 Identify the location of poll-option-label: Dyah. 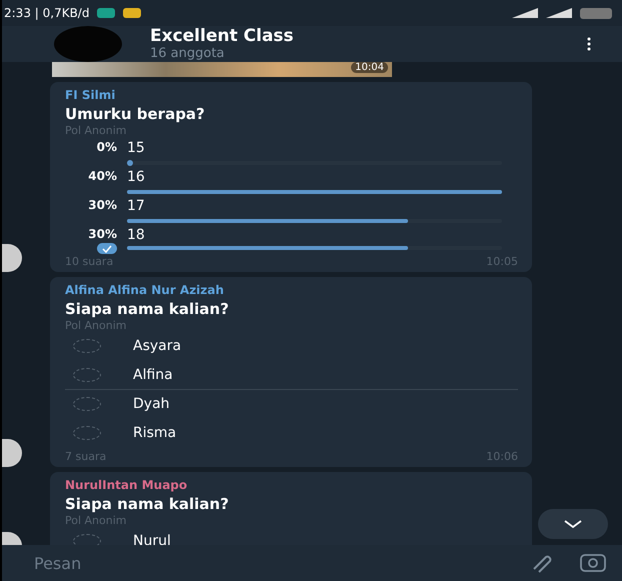
(151, 404).